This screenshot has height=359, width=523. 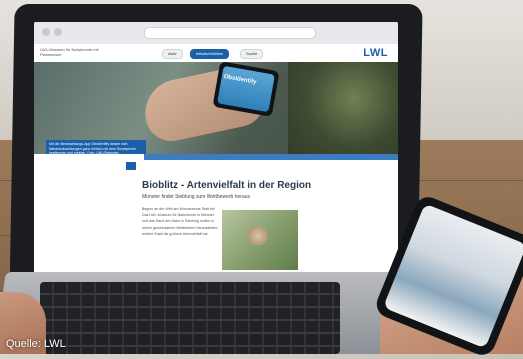 What do you see at coordinates (258, 236) in the screenshot?
I see `butterfly-image` at bounding box center [258, 236].